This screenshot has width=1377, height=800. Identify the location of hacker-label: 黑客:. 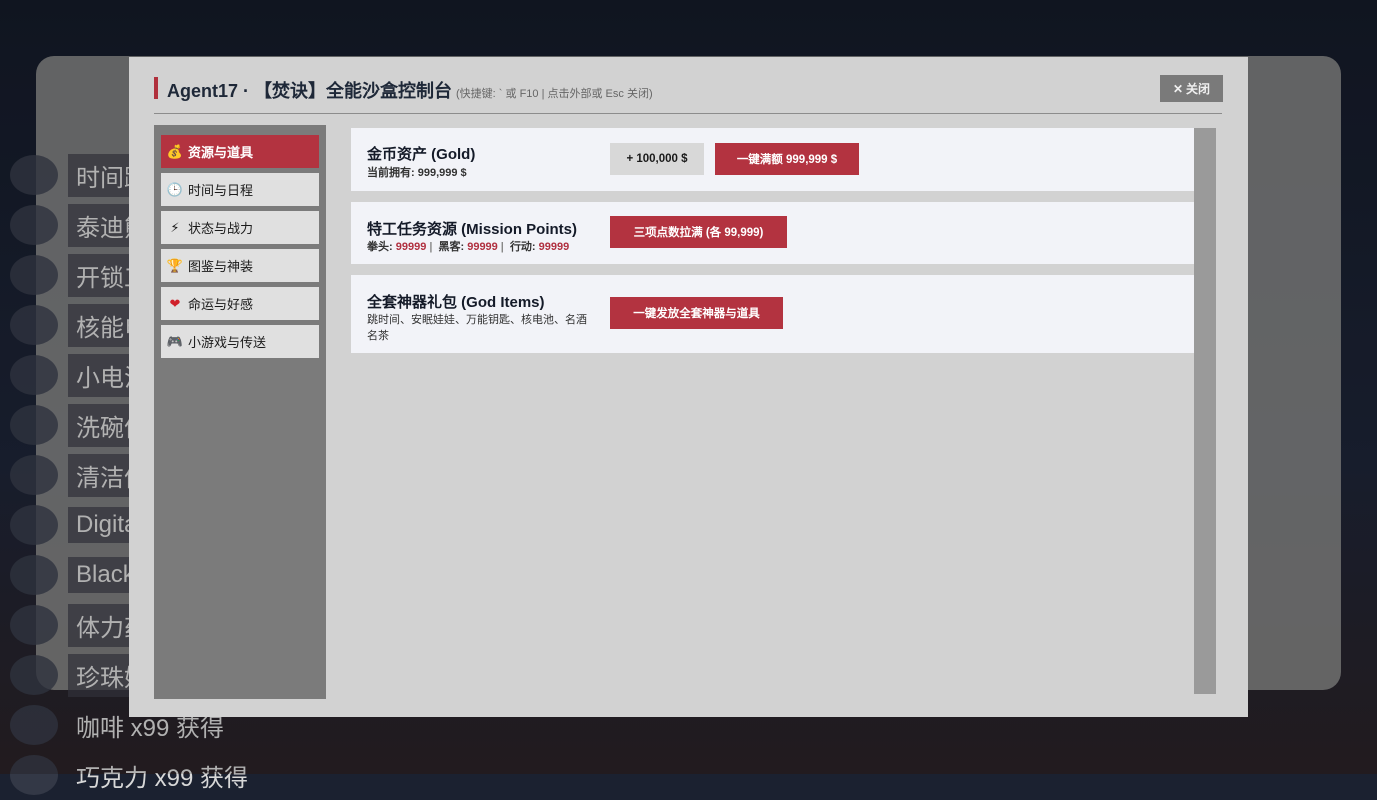
(451, 247).